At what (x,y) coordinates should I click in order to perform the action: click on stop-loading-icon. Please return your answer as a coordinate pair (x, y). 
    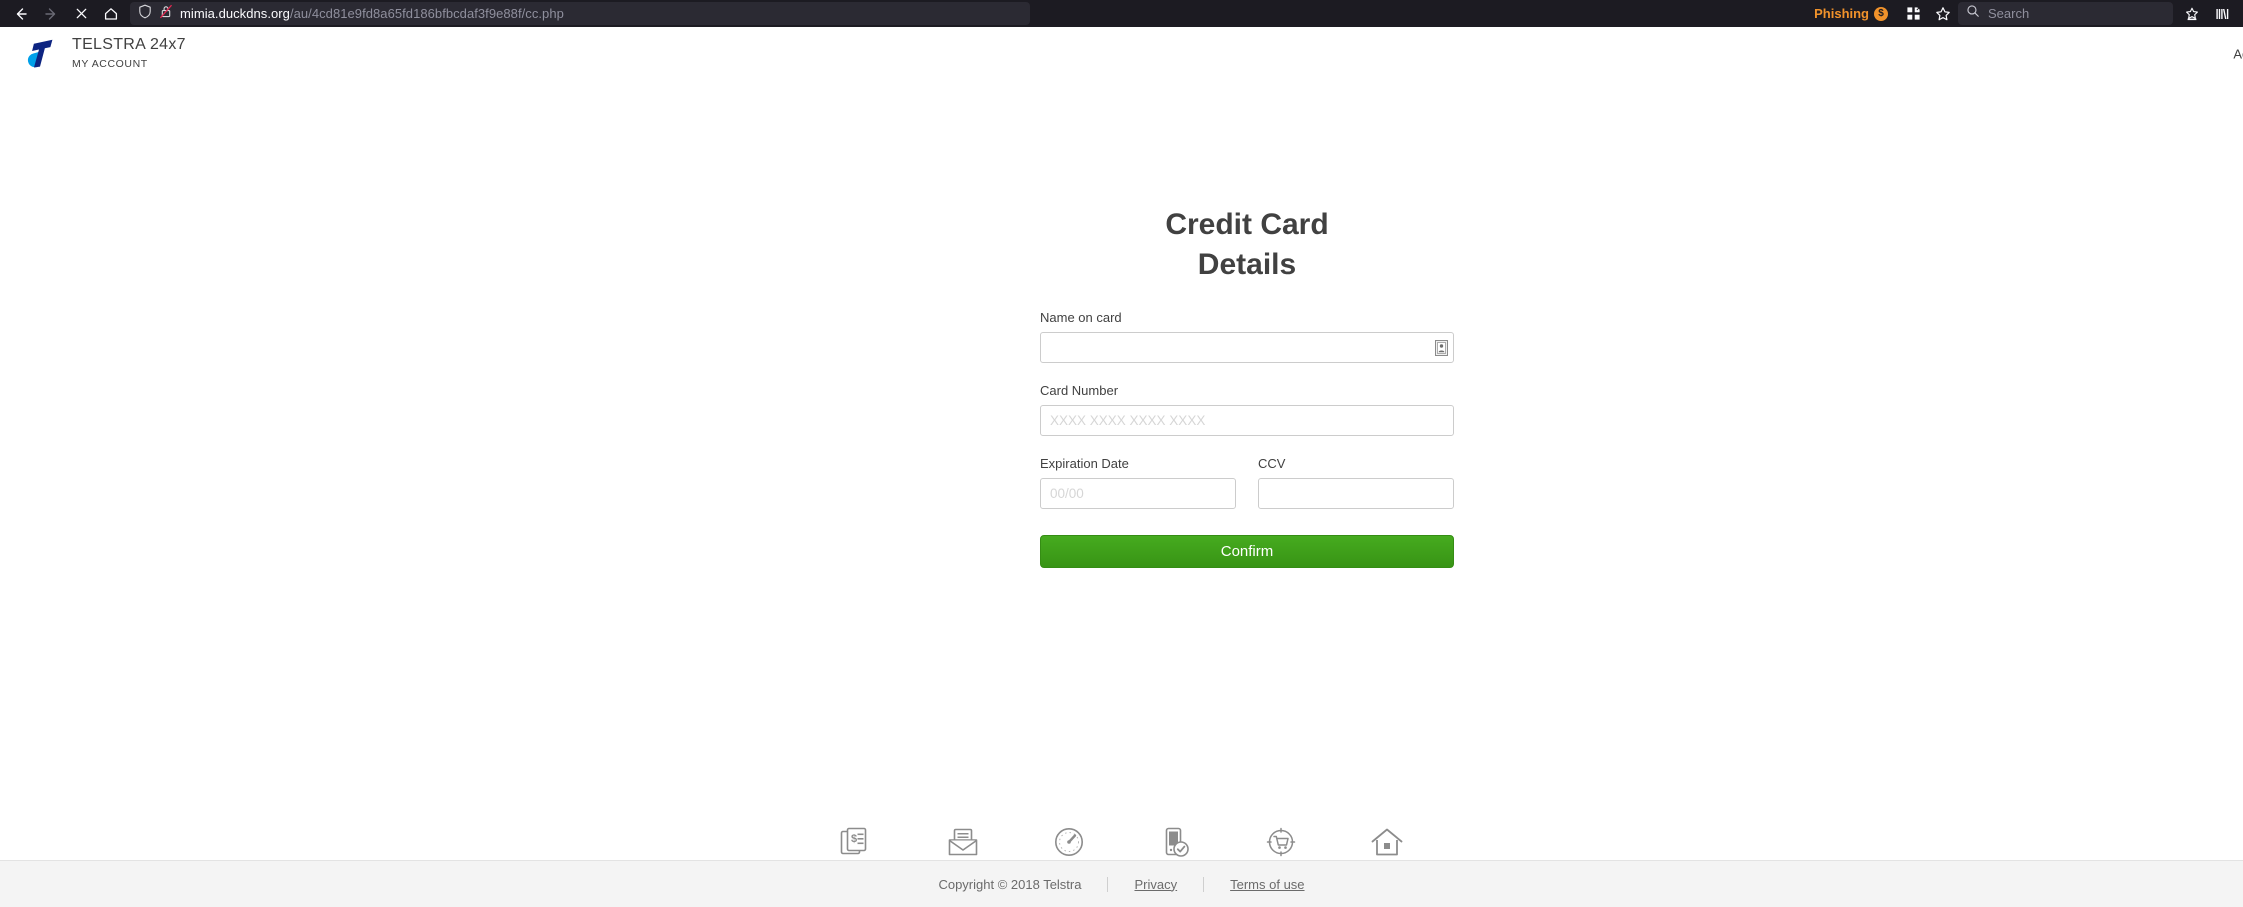
    Looking at the image, I should click on (81, 13).